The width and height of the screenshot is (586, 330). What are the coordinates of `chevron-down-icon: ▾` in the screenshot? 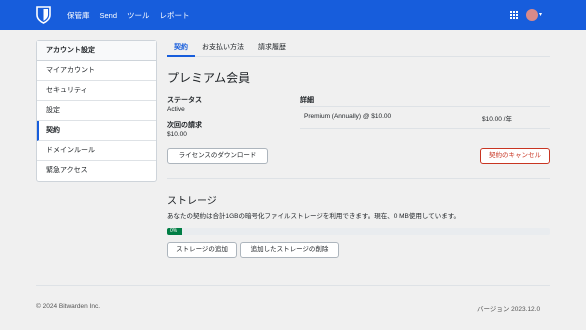 It's located at (540, 14).